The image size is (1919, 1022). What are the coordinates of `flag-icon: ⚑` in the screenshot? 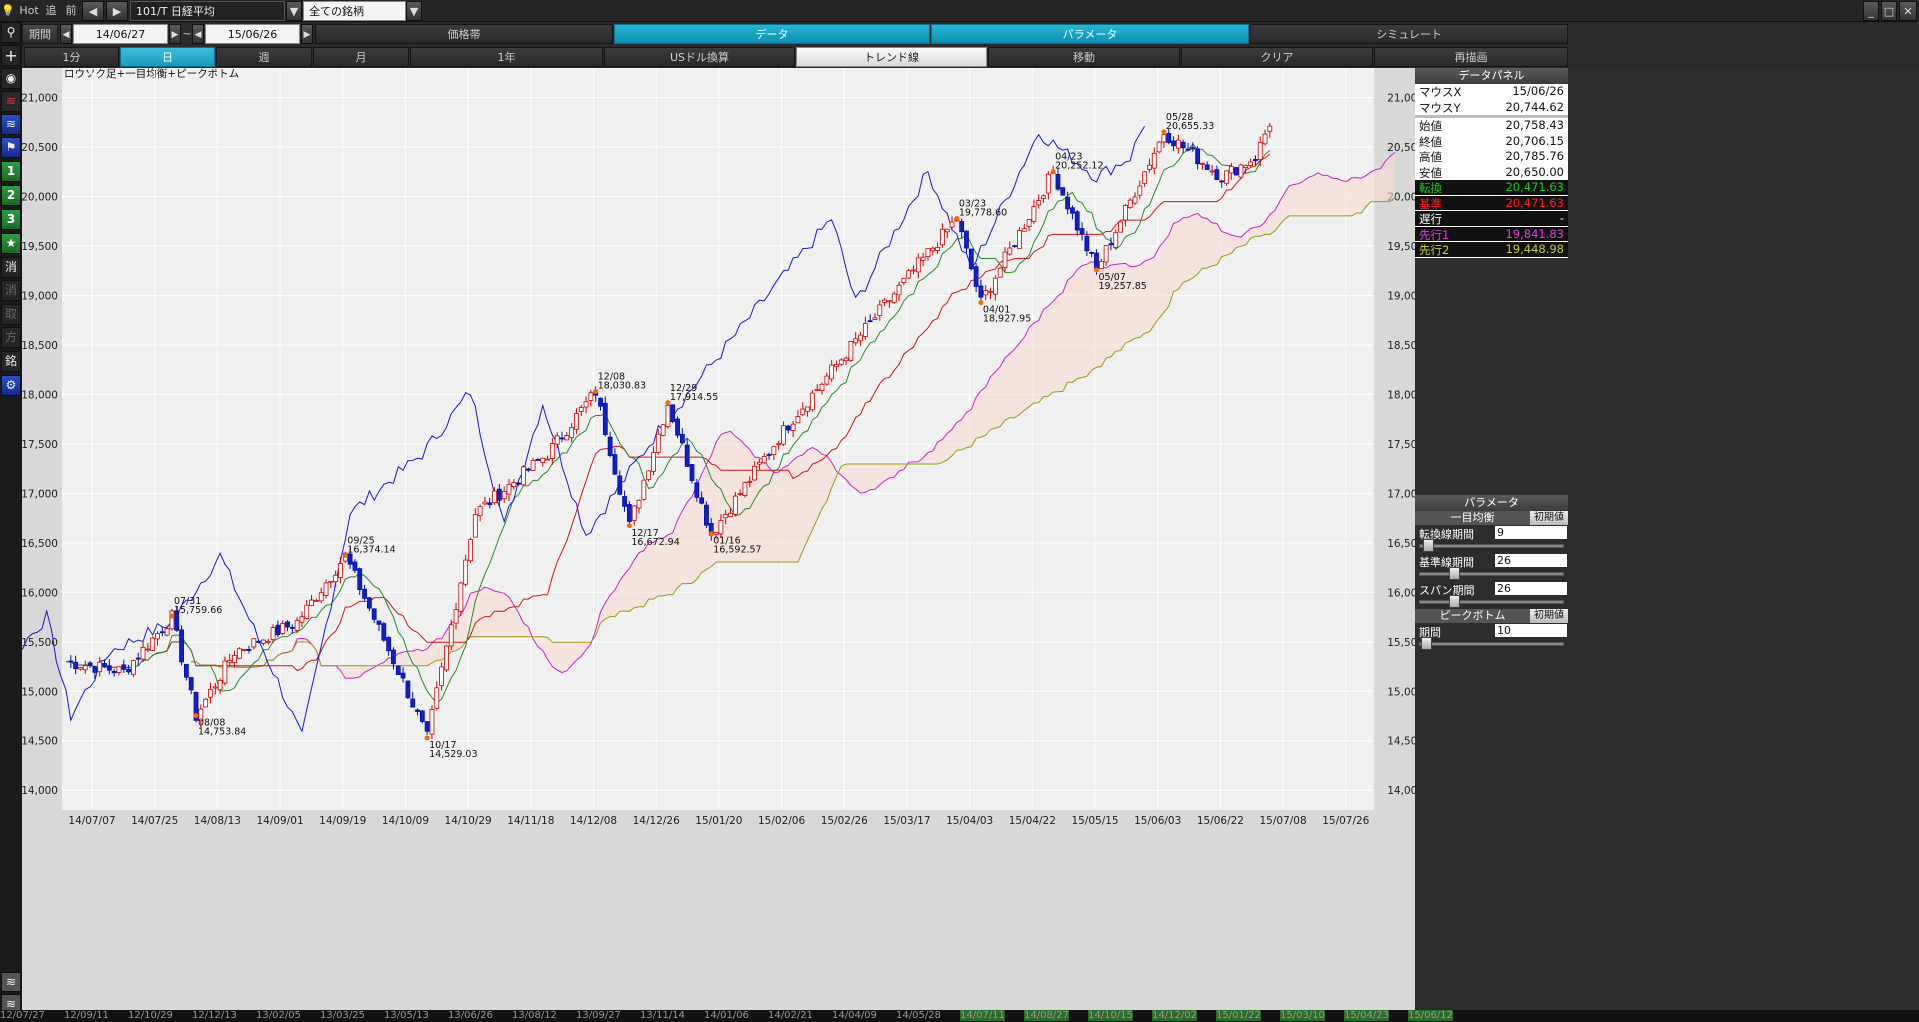 It's located at (11, 147).